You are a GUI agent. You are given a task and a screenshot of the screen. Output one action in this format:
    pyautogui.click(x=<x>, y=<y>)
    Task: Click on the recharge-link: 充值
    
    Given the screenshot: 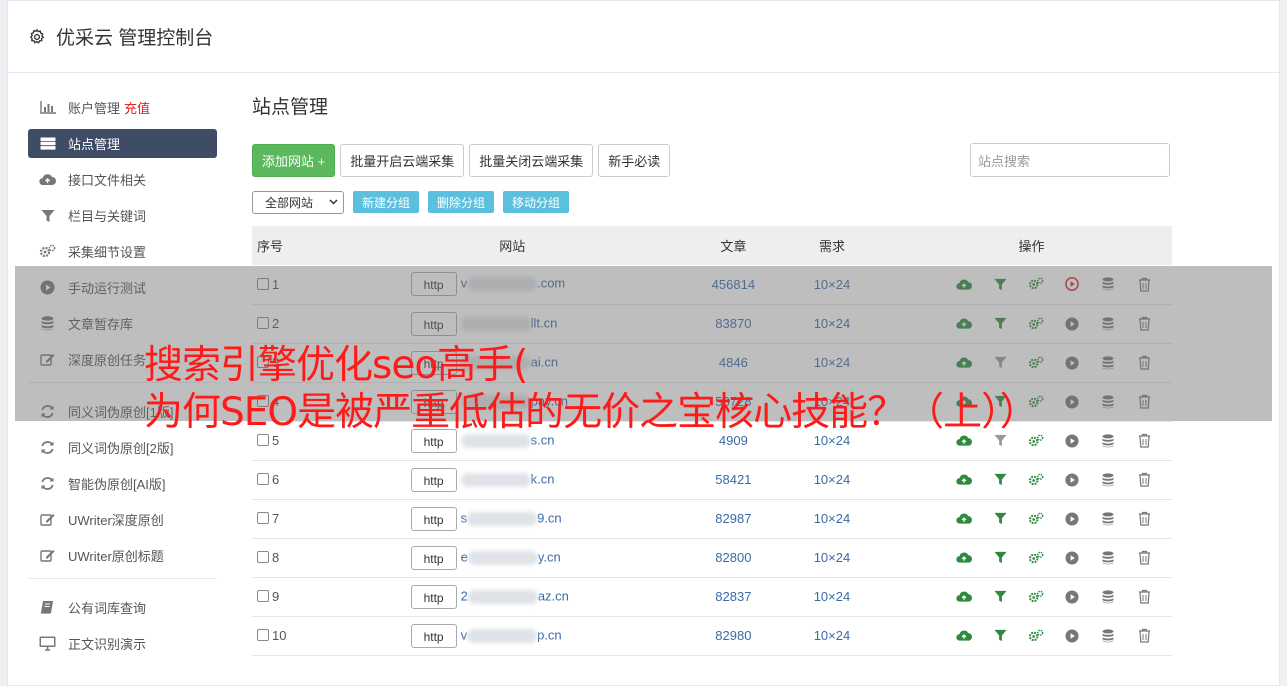 What is the action you would take?
    pyautogui.click(x=137, y=107)
    